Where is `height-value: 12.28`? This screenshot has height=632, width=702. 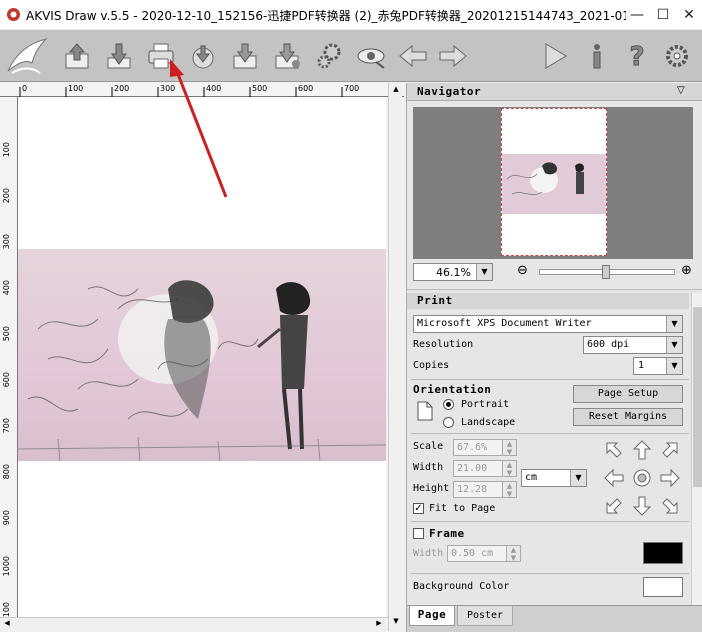
height-value: 12.28 is located at coordinates (472, 489).